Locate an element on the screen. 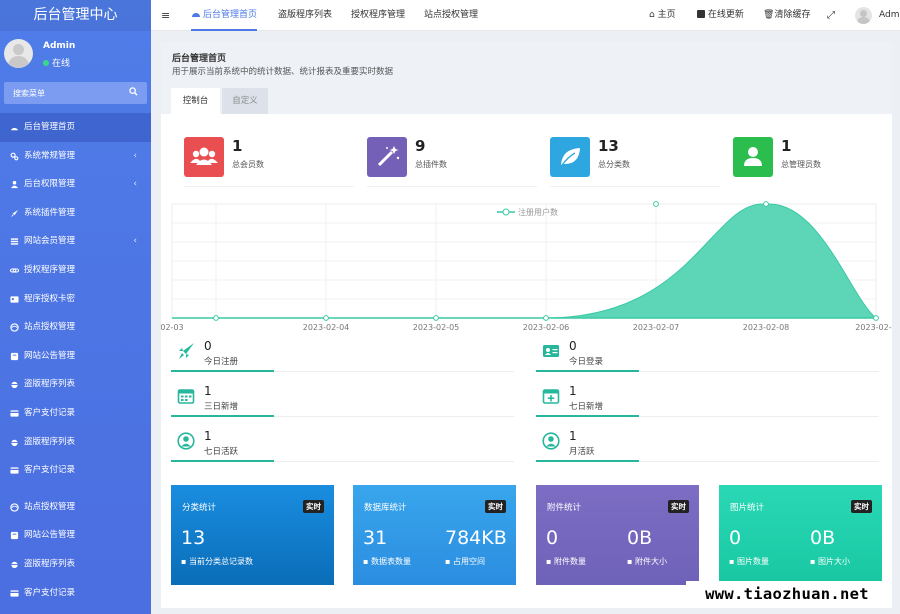  stat-panel-label: ▪ 图片数量 is located at coordinates (749, 561).